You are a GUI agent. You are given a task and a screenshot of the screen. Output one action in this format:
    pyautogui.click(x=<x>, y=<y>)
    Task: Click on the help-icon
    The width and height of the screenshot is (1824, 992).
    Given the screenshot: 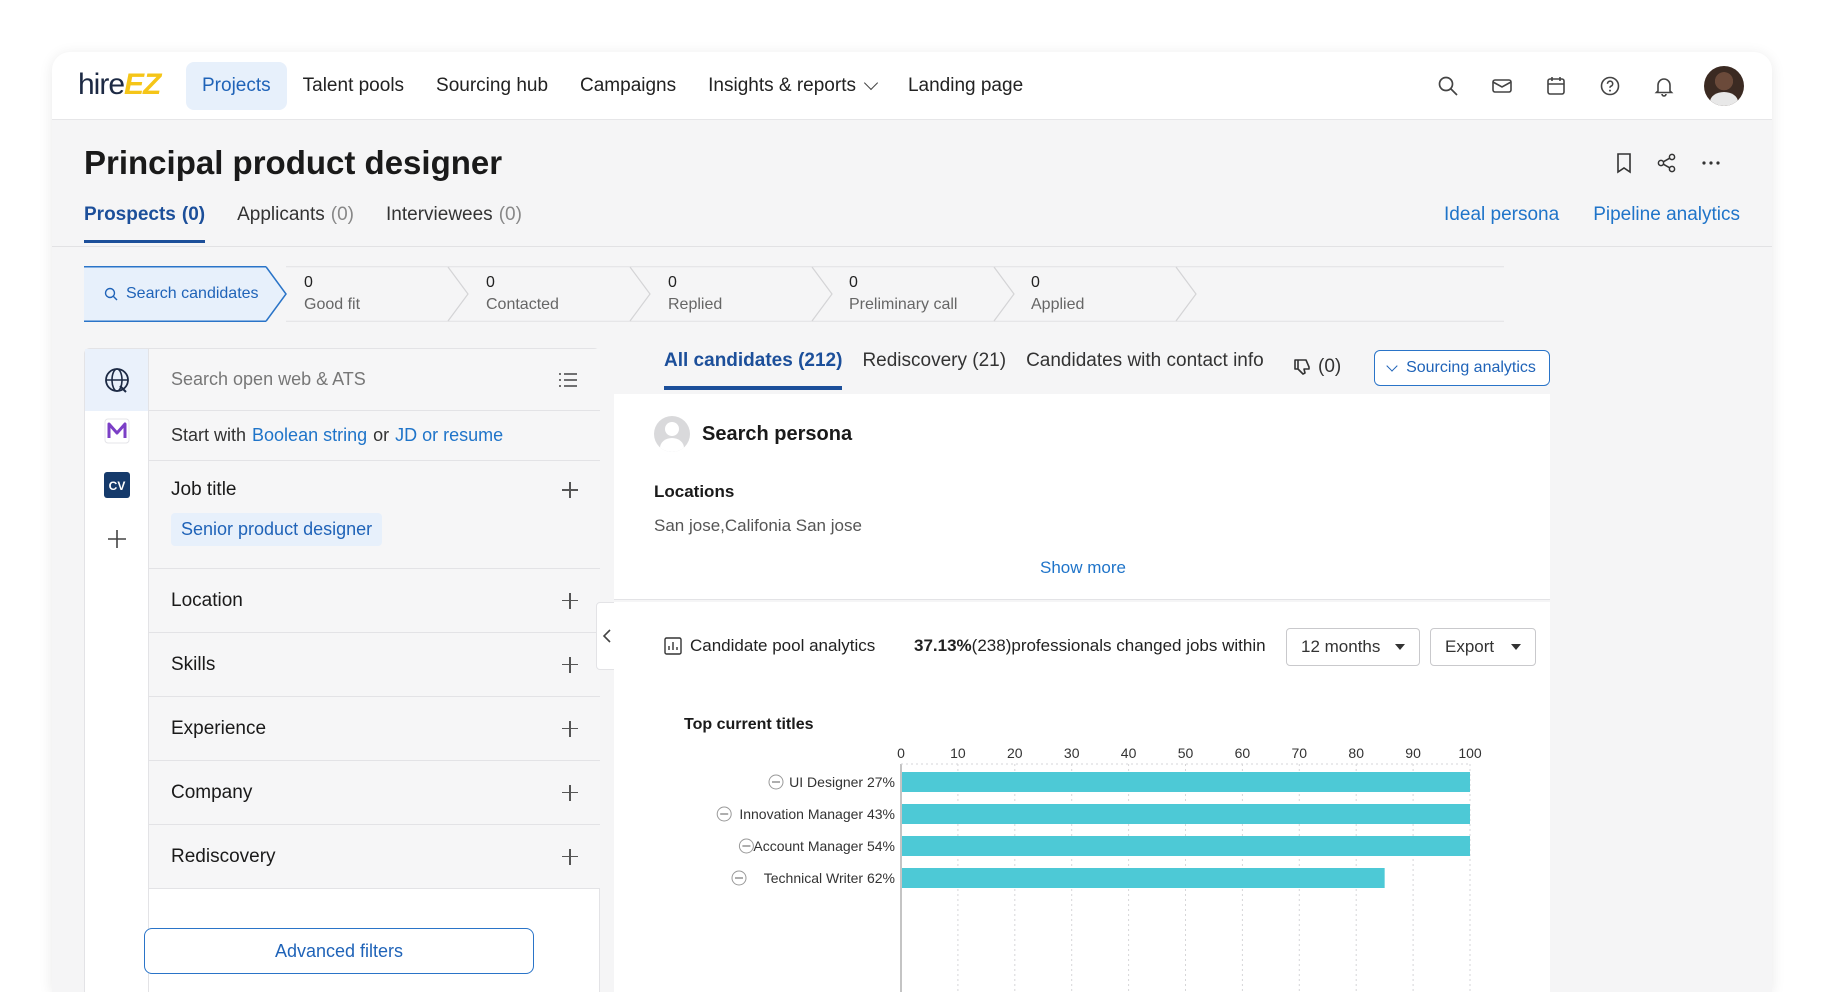 What is the action you would take?
    pyautogui.click(x=1610, y=86)
    